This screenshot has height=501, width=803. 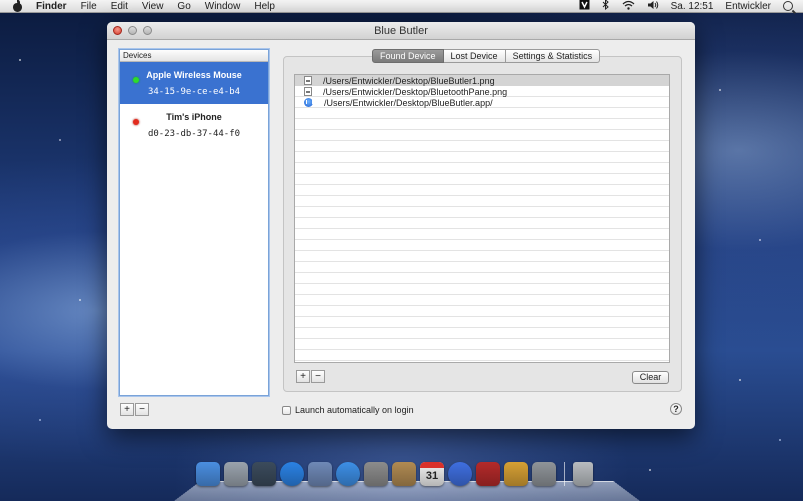 What do you see at coordinates (564, 474) in the screenshot?
I see `dock-separator` at bounding box center [564, 474].